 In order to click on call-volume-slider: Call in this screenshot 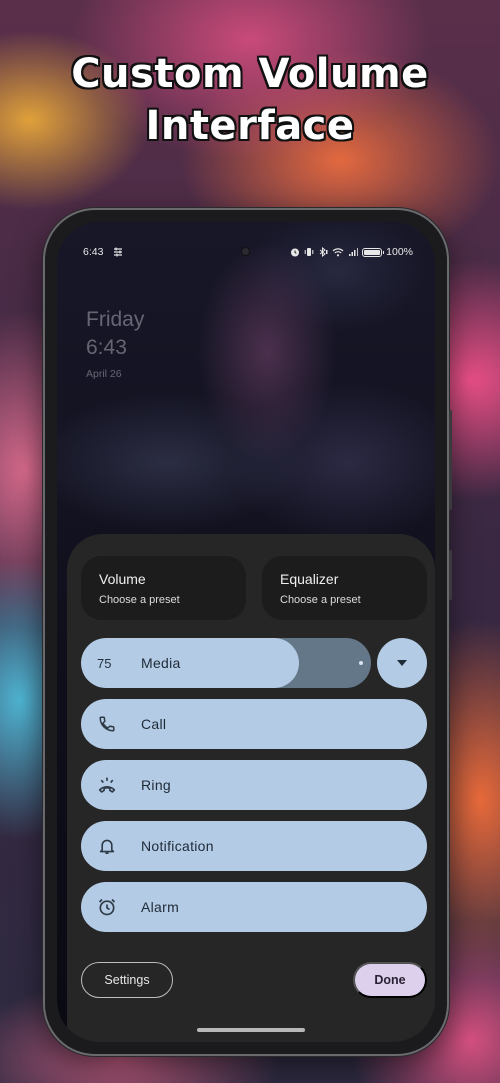, I will do `click(254, 724)`.